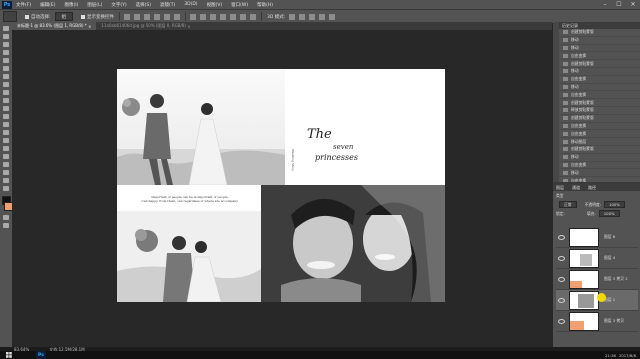 The height and width of the screenshot is (359, 640). I want to click on 3d-roll-icon, so click(302, 16).